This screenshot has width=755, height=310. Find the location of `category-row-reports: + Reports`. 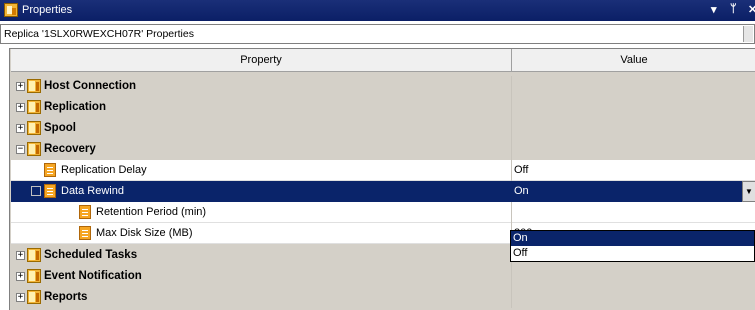

category-row-reports: + Reports is located at coordinates (383, 297).